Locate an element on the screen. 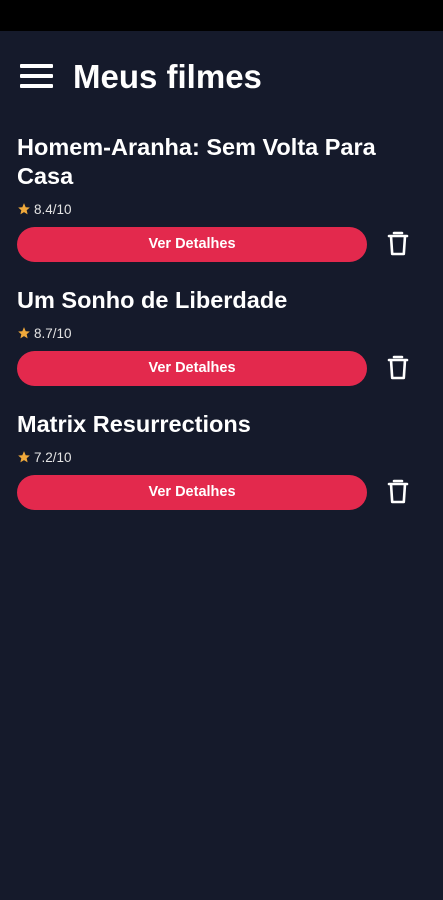  rating-row: 8.4/10 is located at coordinates (221, 209).